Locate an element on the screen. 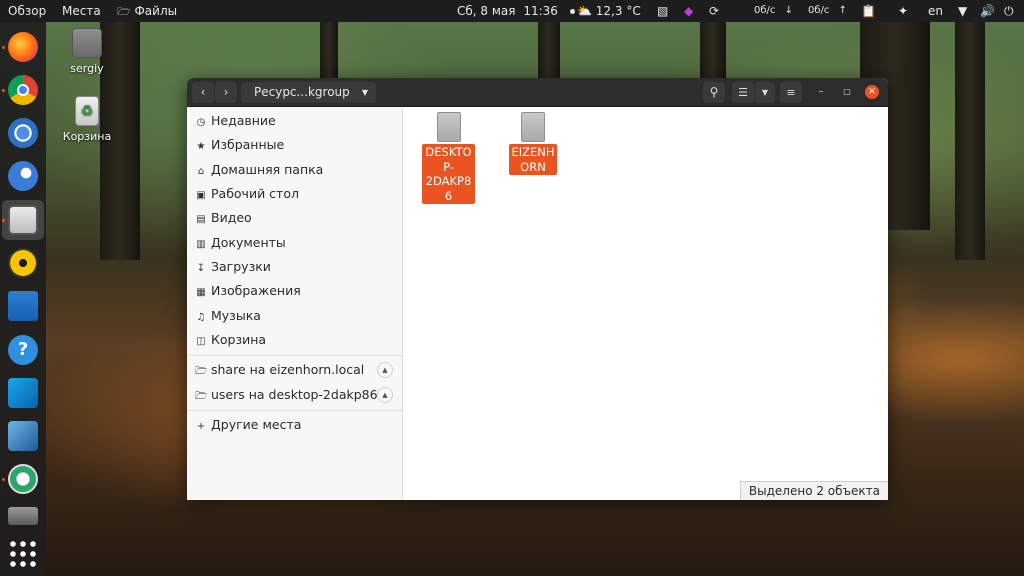 Image resolution: width=1024 pixels, height=576 pixels. view-list-button: ☰ is located at coordinates (743, 92).